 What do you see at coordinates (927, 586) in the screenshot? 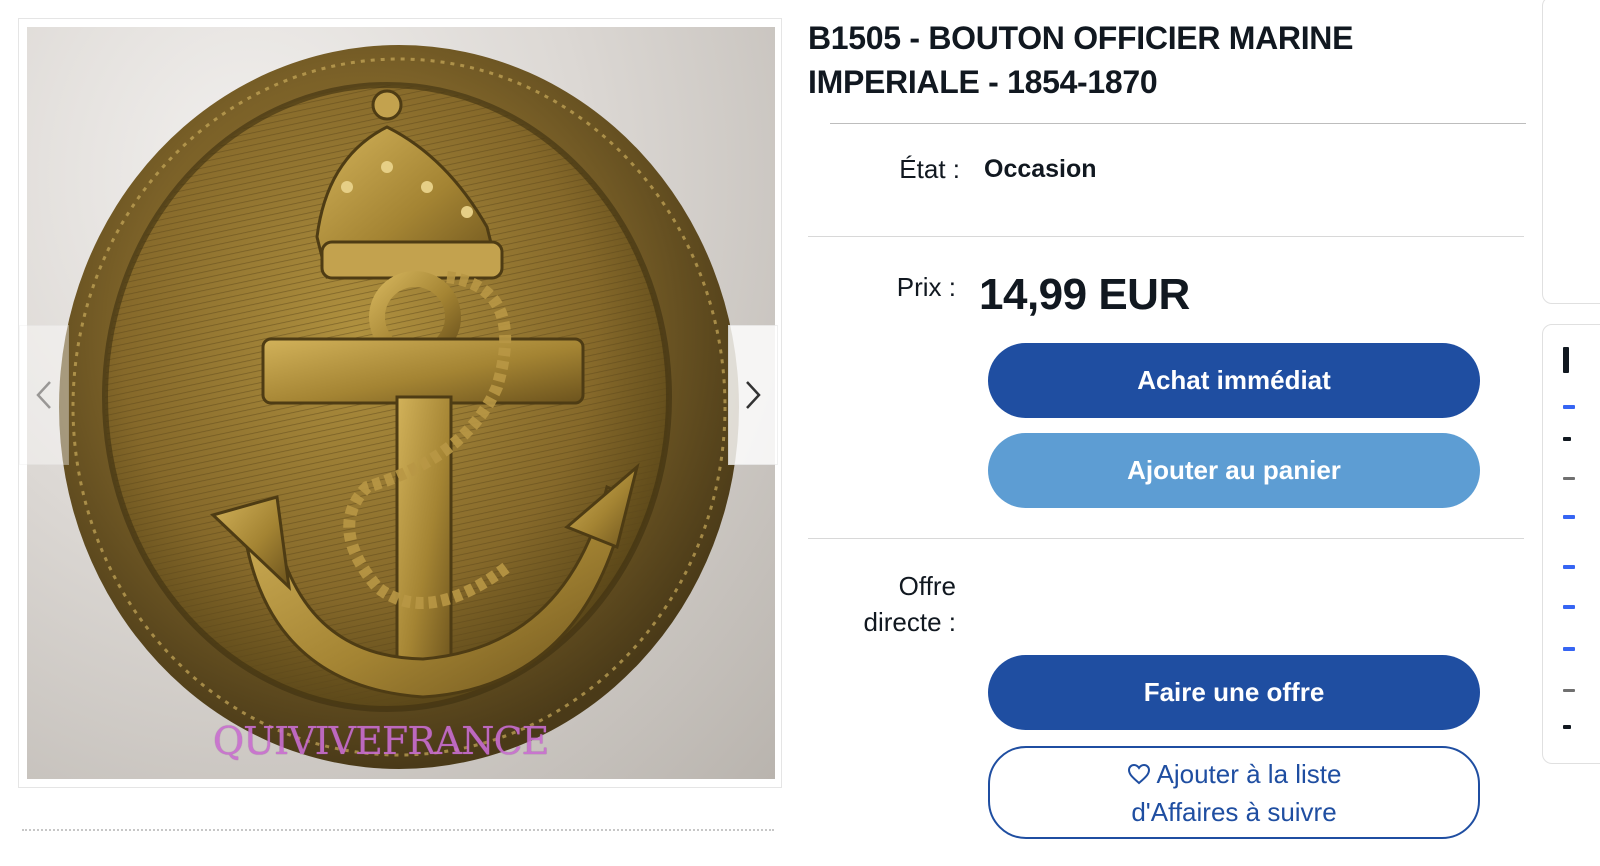
I see `best-offer-label-line1: Offre` at bounding box center [927, 586].